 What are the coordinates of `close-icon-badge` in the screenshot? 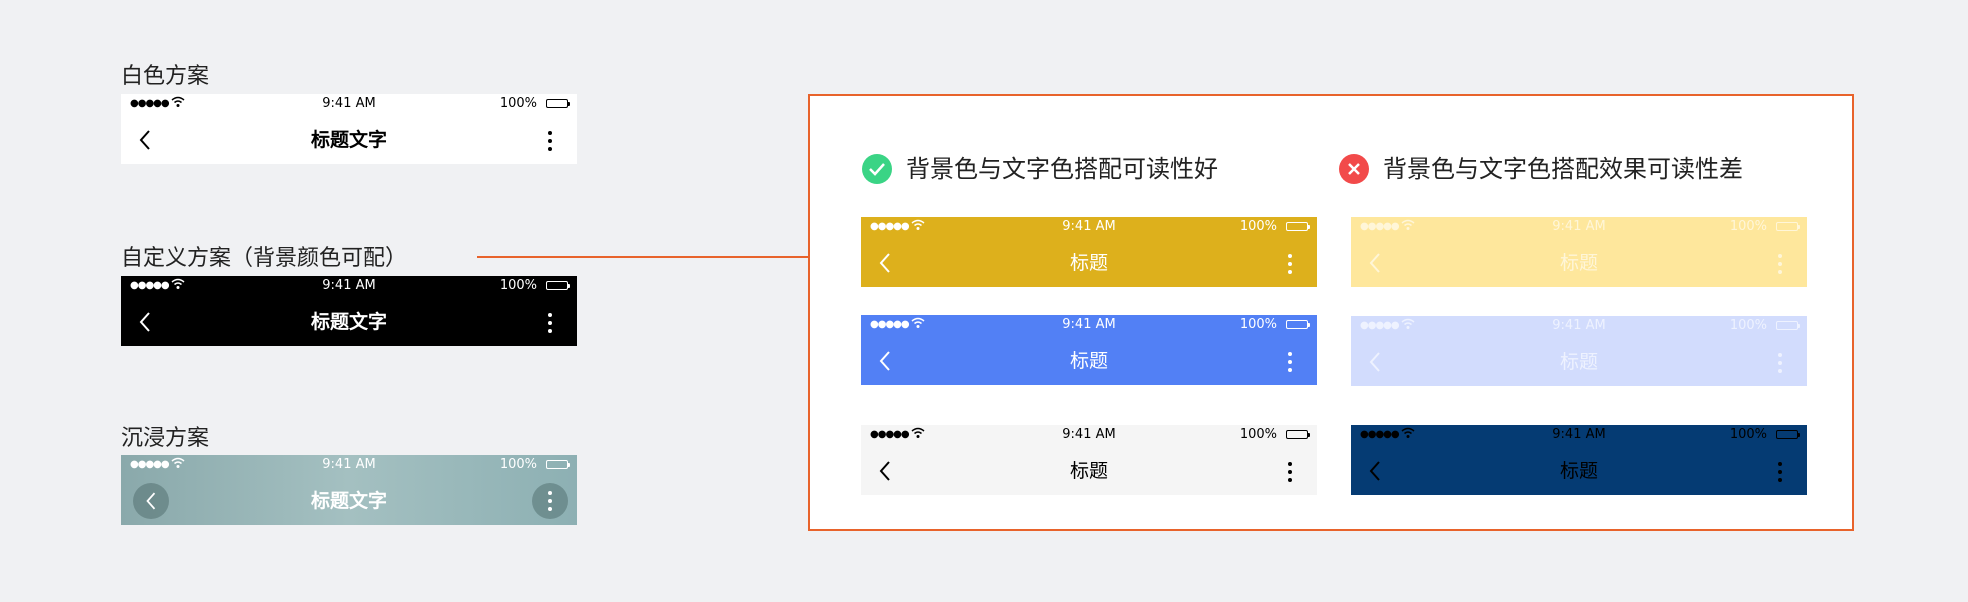 It's located at (1354, 169).